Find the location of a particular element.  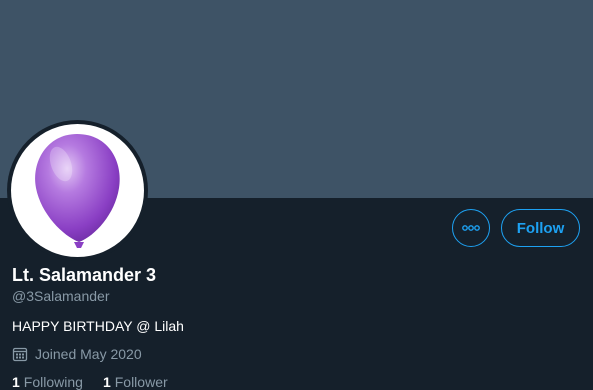

following-link: 1 Following is located at coordinates (47, 382).